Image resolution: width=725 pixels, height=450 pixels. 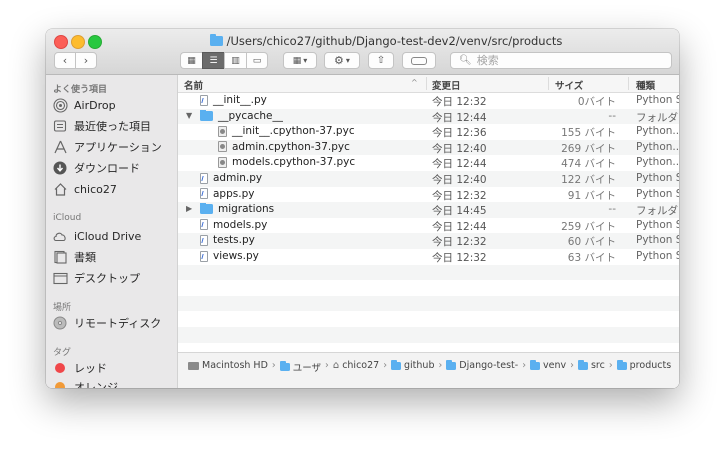 I want to click on folder-row: ▼ __pycache__ 今日 12:44 -- フォルダ, so click(x=428, y=116).